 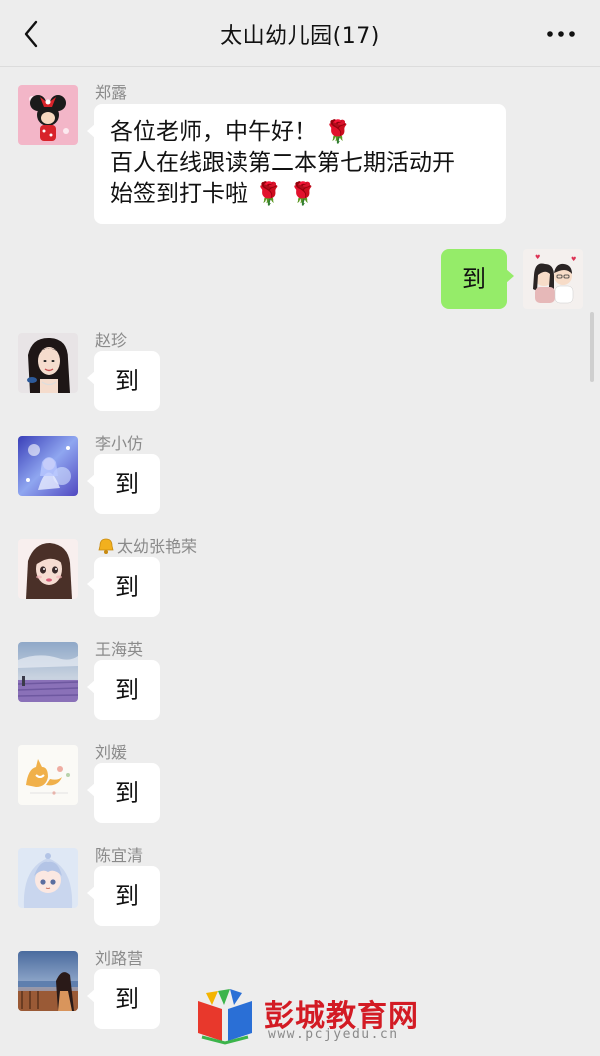 I want to click on sender-name: 王海英, so click(x=119, y=649).